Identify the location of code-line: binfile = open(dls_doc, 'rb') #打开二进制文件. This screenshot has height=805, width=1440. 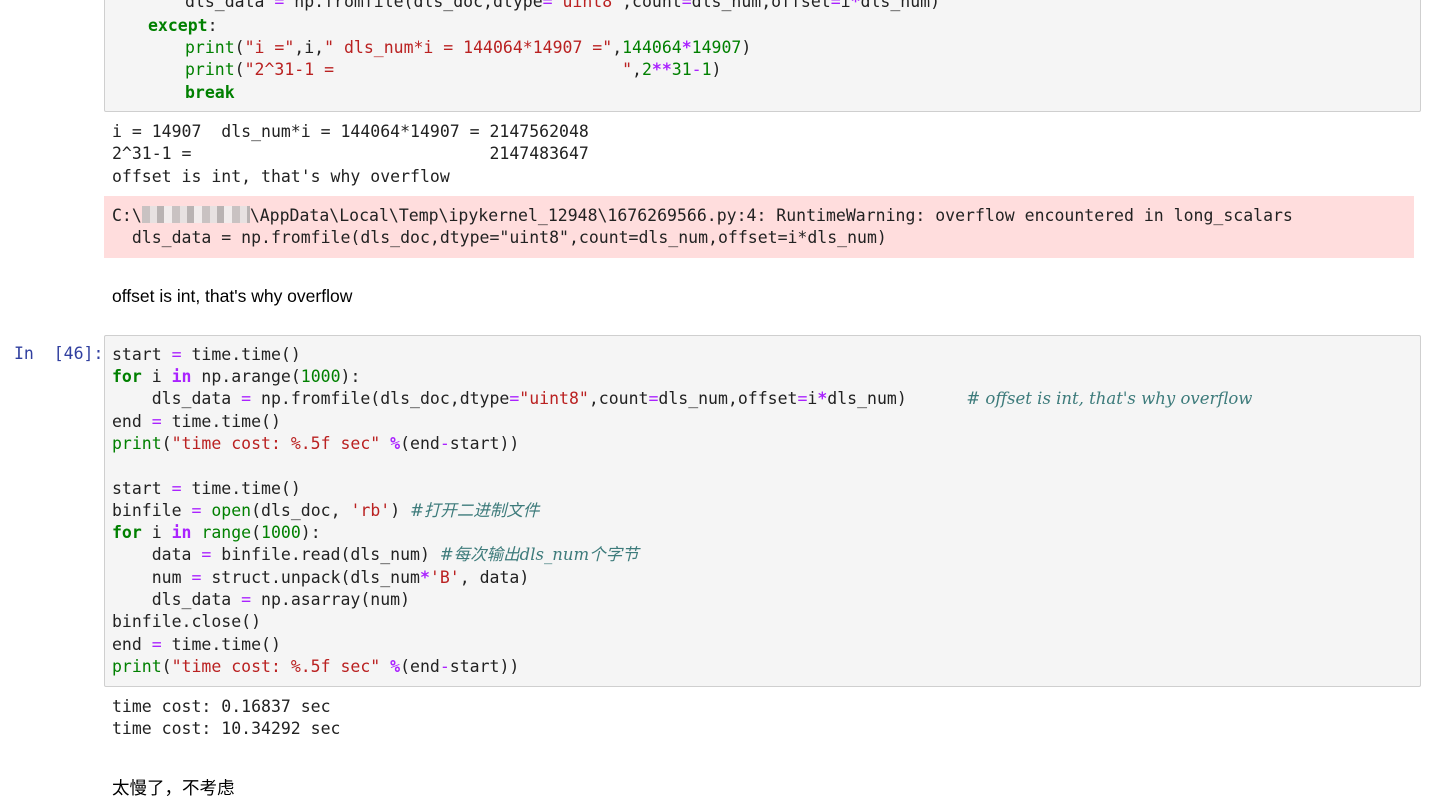
(326, 510).